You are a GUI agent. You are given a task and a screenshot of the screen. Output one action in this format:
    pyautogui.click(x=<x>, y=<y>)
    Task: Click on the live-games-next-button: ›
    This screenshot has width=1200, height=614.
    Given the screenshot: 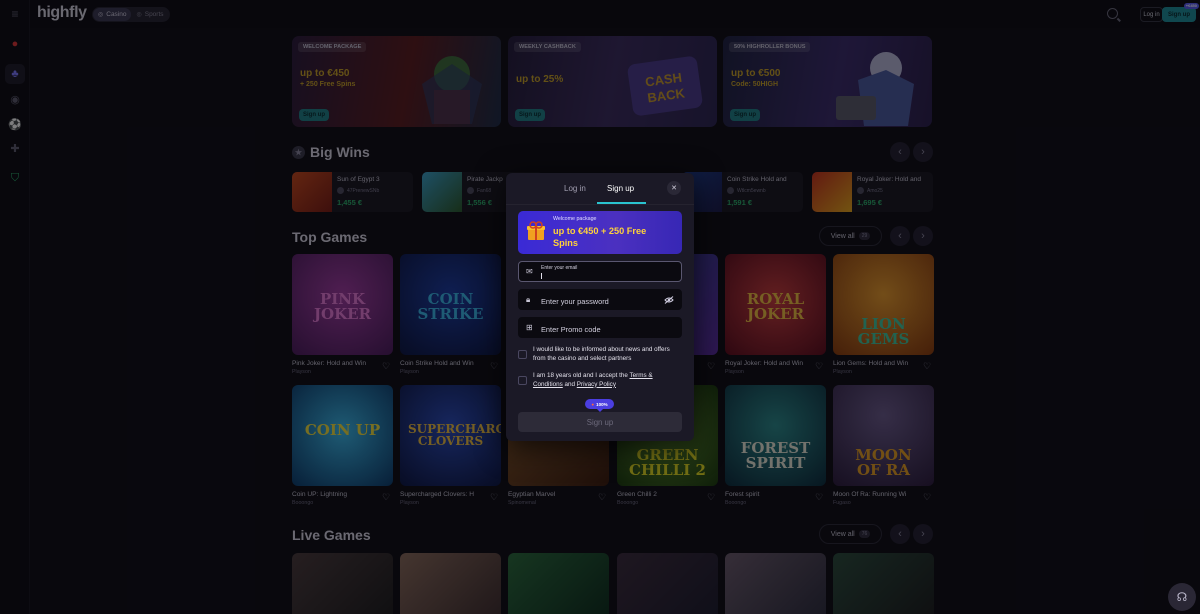 What is the action you would take?
    pyautogui.click(x=923, y=534)
    